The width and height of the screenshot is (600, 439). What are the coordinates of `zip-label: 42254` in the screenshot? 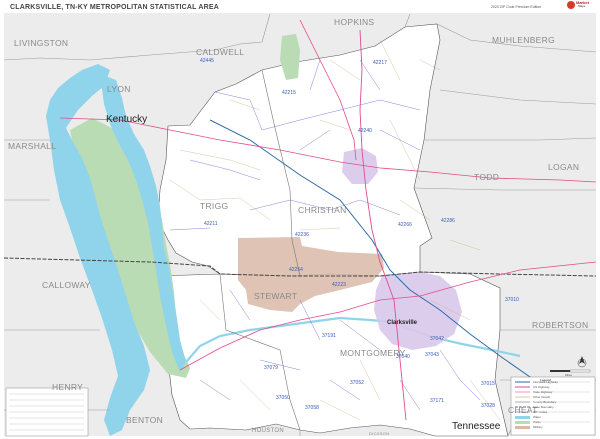 It's located at (296, 270).